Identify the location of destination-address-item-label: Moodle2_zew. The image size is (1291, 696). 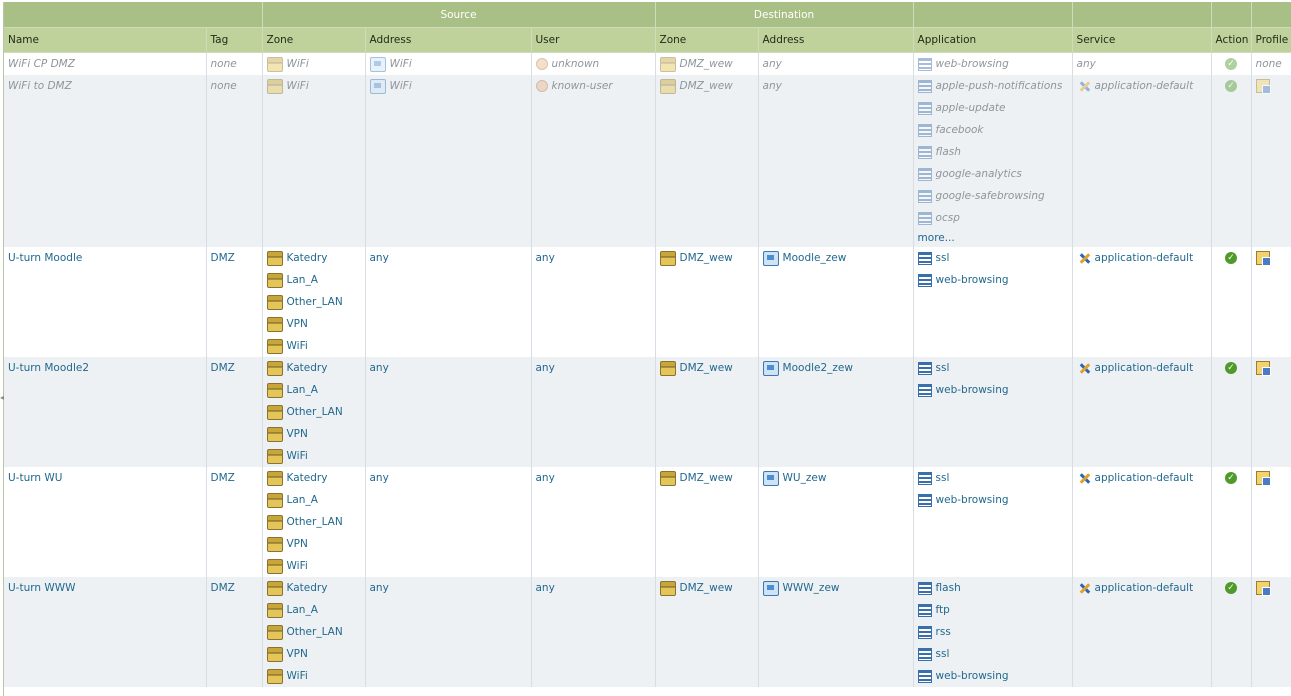
(817, 368).